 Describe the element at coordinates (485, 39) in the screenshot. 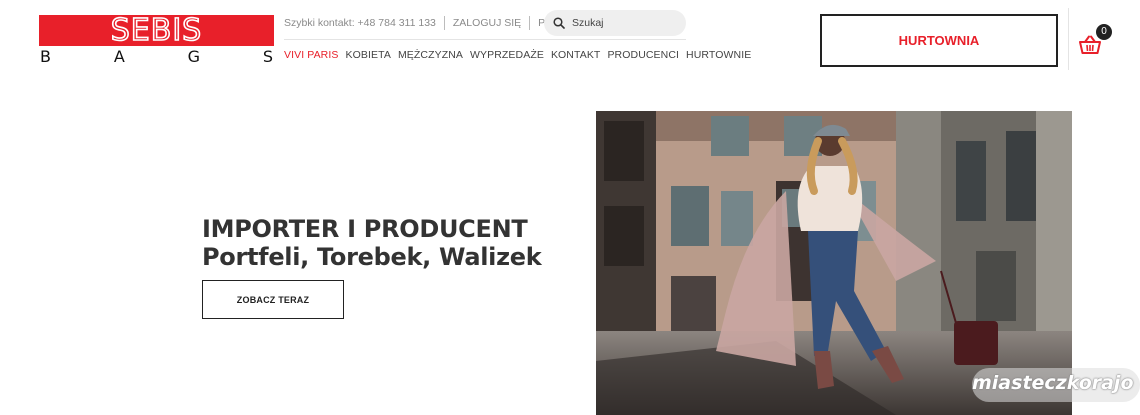

I see `menu-divider` at that location.